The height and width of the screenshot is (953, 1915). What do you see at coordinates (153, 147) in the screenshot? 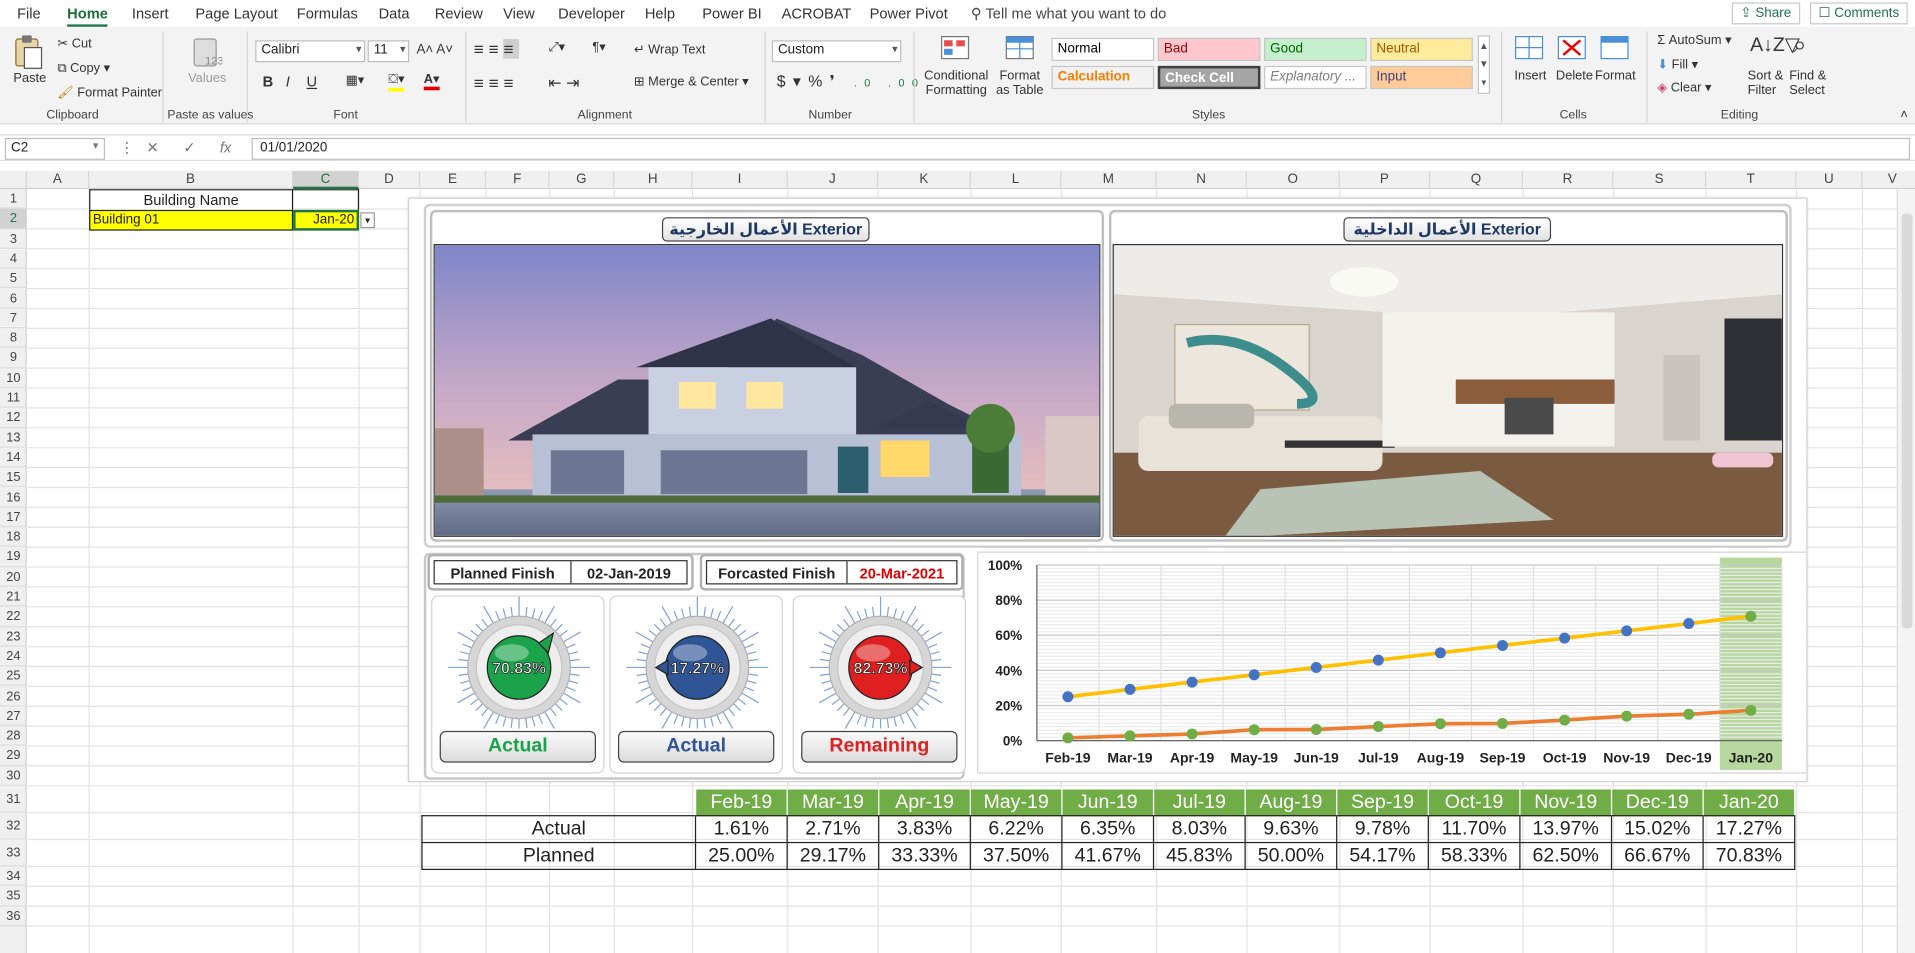
I see `cancel-icon: ✕` at bounding box center [153, 147].